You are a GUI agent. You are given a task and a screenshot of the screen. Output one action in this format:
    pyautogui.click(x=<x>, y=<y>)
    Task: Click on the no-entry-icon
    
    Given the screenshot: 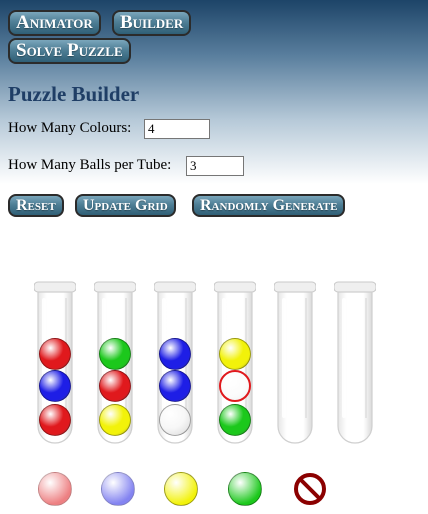 What is the action you would take?
    pyautogui.click(x=310, y=491)
    